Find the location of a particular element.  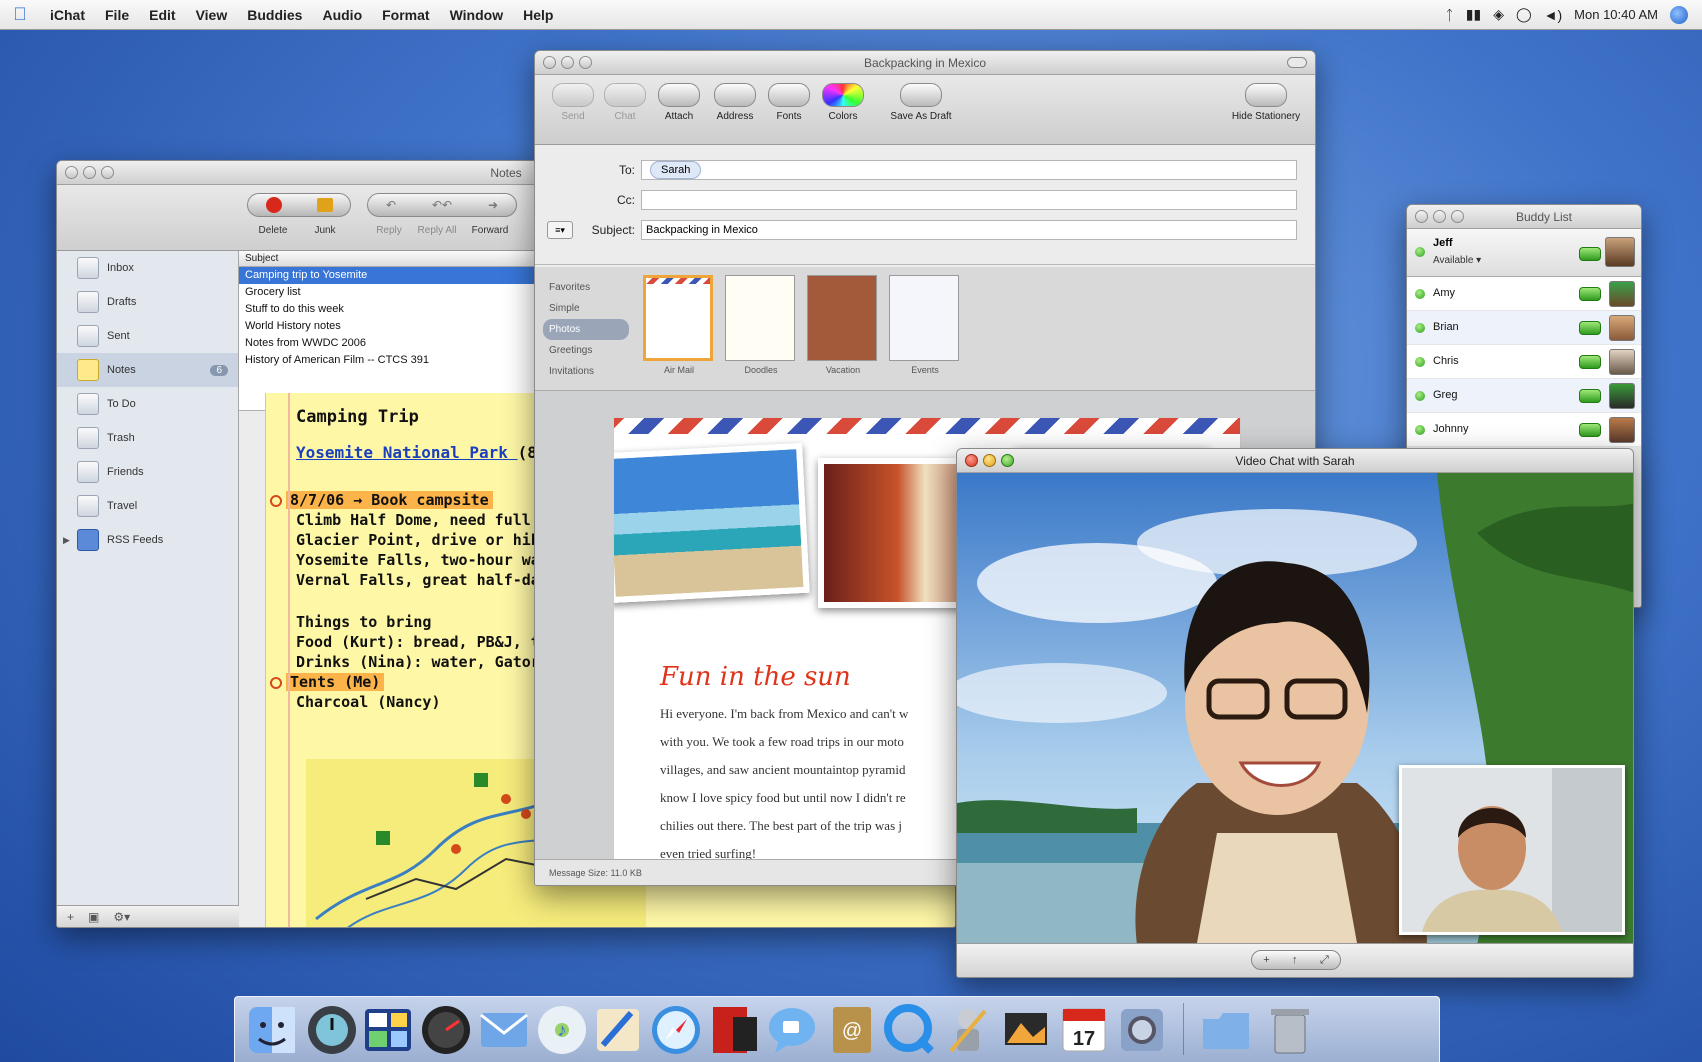

compose-window-titlebar: Backpacking in Mexico is located at coordinates (925, 63).